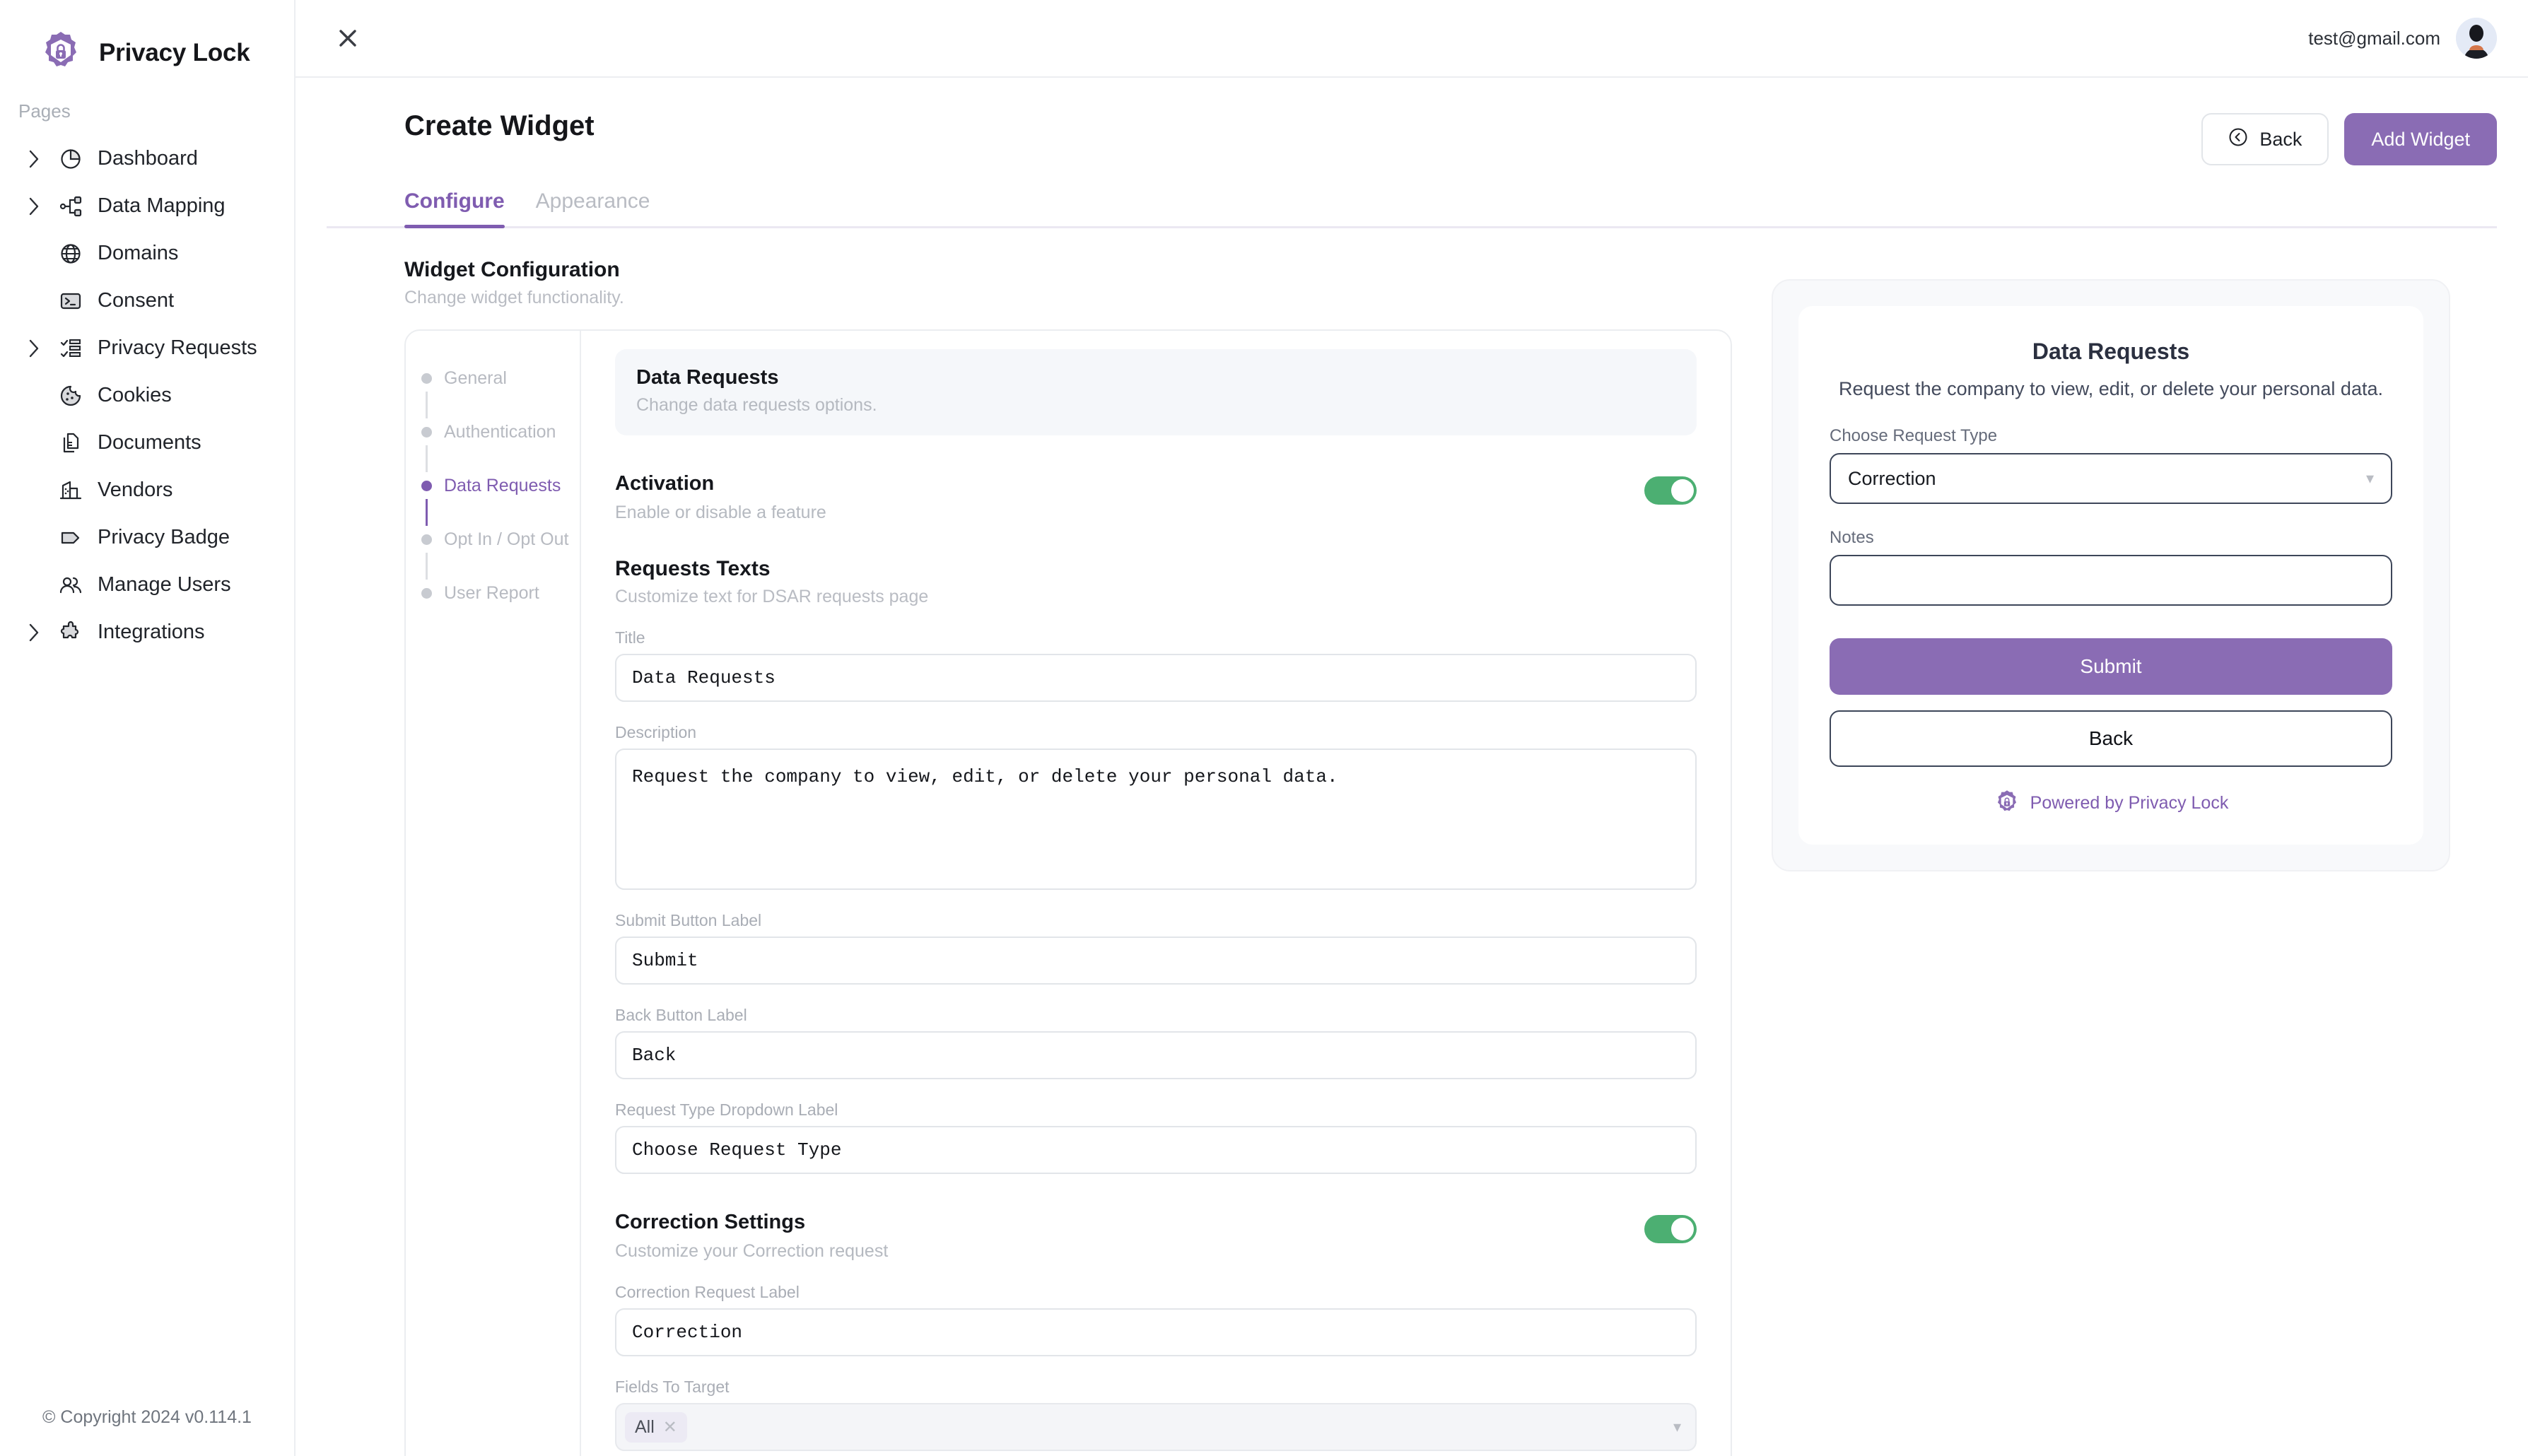 This screenshot has height=1456, width=2528. What do you see at coordinates (2476, 38) in the screenshot?
I see `avatar` at bounding box center [2476, 38].